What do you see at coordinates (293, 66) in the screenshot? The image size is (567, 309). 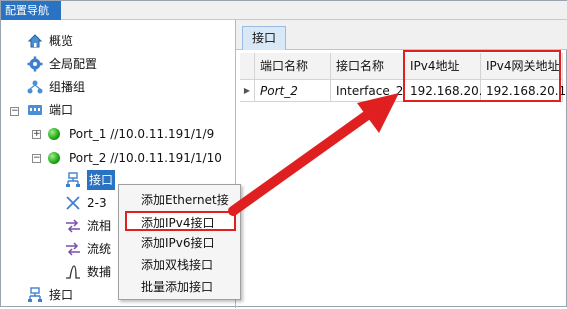 I see `column-header-port: 端口名称` at bounding box center [293, 66].